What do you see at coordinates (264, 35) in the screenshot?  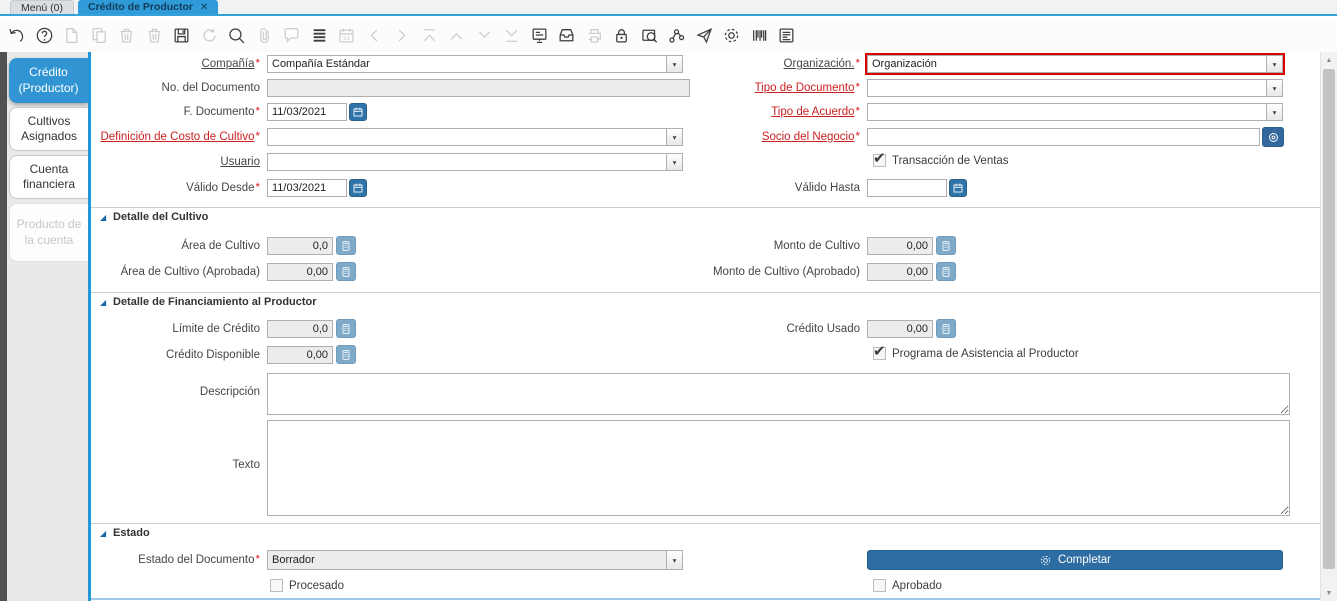 I see `attachment-icon` at bounding box center [264, 35].